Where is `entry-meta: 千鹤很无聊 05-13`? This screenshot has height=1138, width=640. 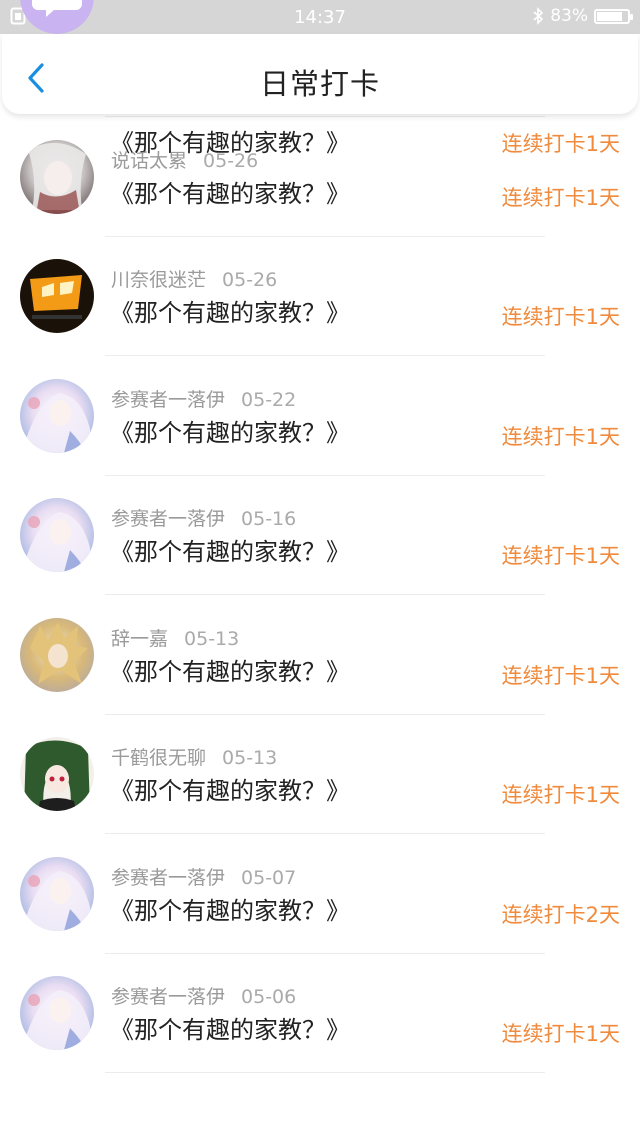
entry-meta: 千鹤很无聊 05-13 is located at coordinates (194, 756).